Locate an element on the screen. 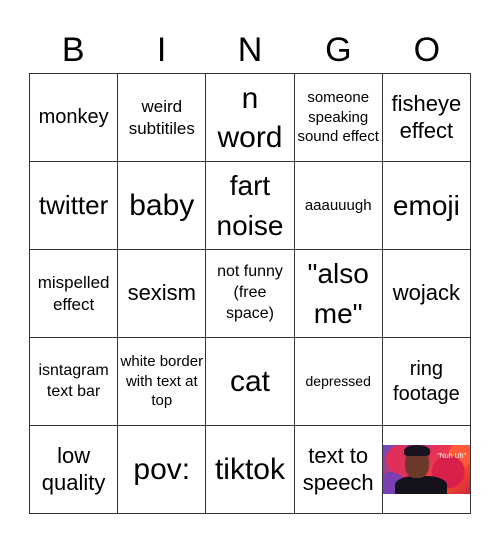 The image size is (500, 544). bingo-cell: n word is located at coordinates (250, 118).